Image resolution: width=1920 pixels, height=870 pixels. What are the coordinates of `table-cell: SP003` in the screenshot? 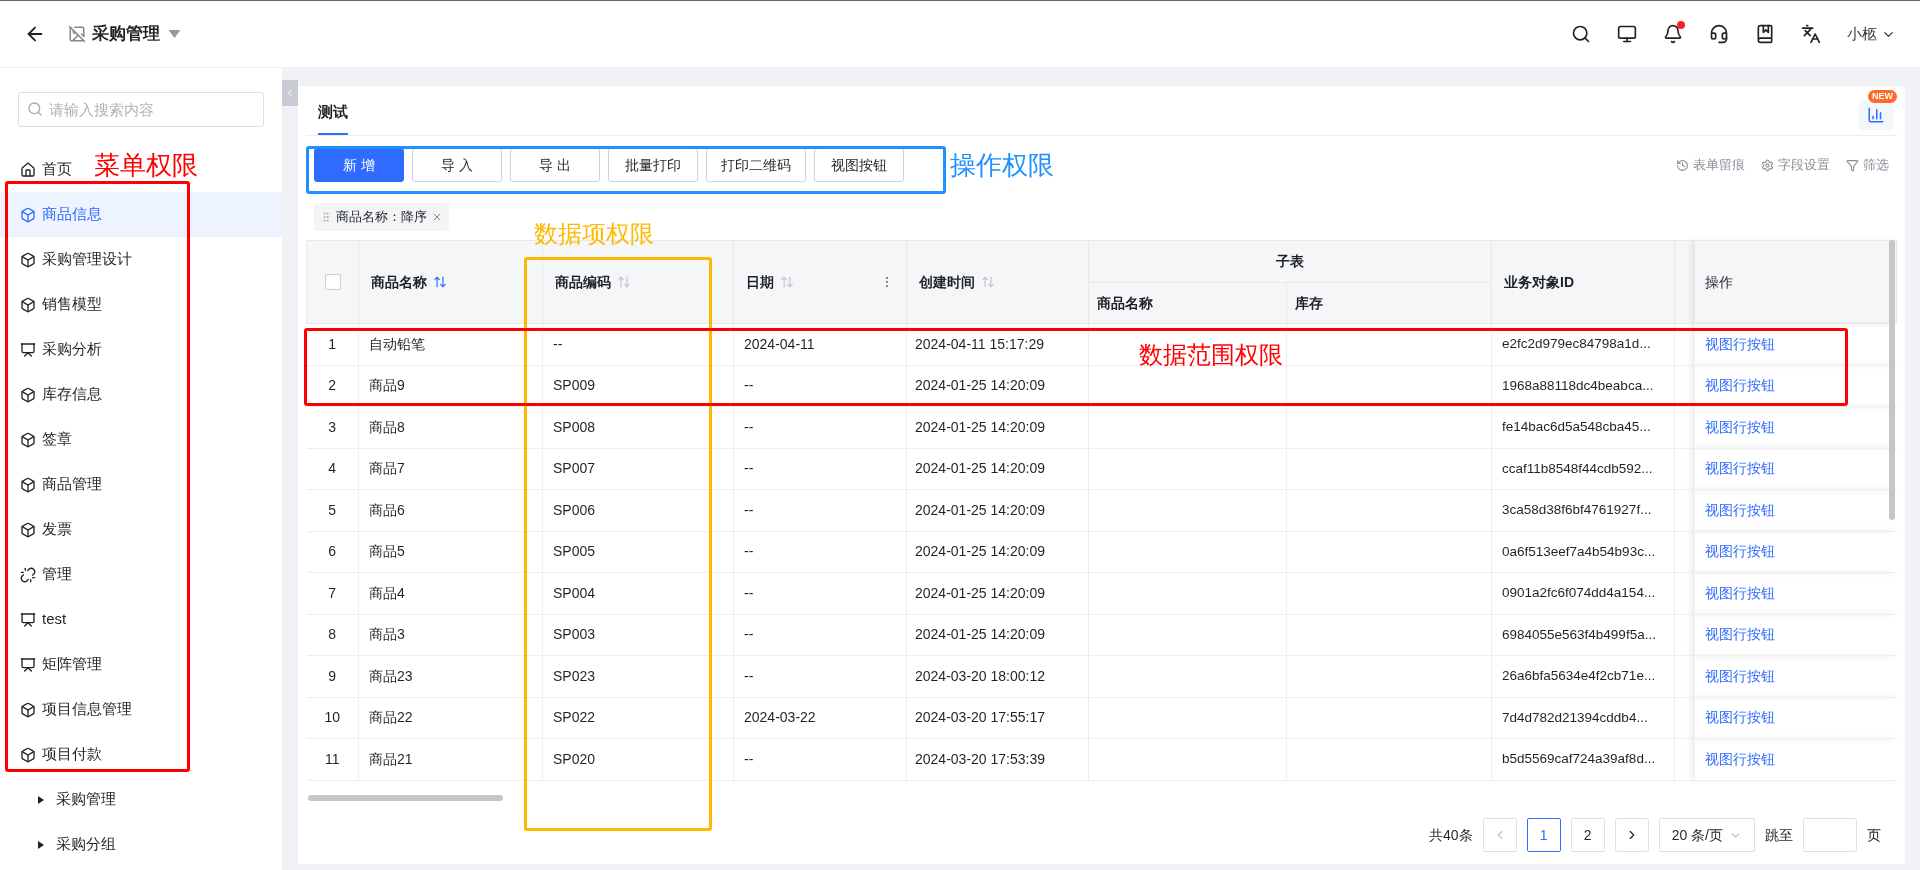 It's located at (638, 635).